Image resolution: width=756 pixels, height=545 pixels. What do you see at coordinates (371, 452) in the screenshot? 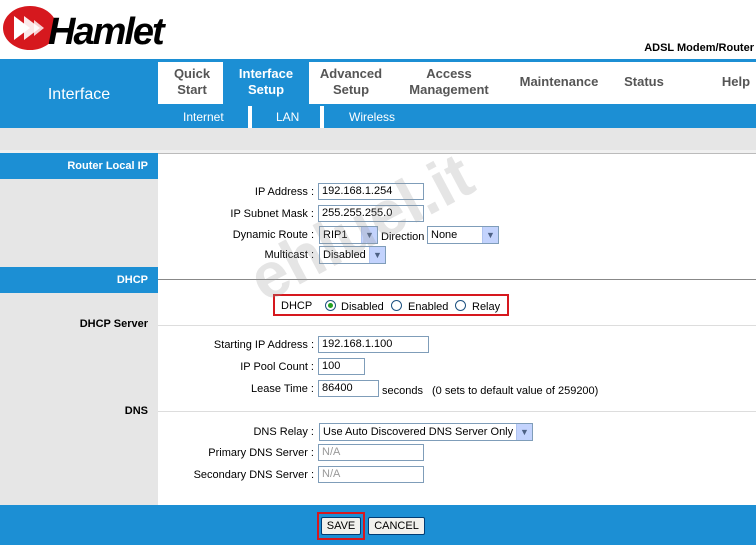
I see `primary-dns-input: N/A` at bounding box center [371, 452].